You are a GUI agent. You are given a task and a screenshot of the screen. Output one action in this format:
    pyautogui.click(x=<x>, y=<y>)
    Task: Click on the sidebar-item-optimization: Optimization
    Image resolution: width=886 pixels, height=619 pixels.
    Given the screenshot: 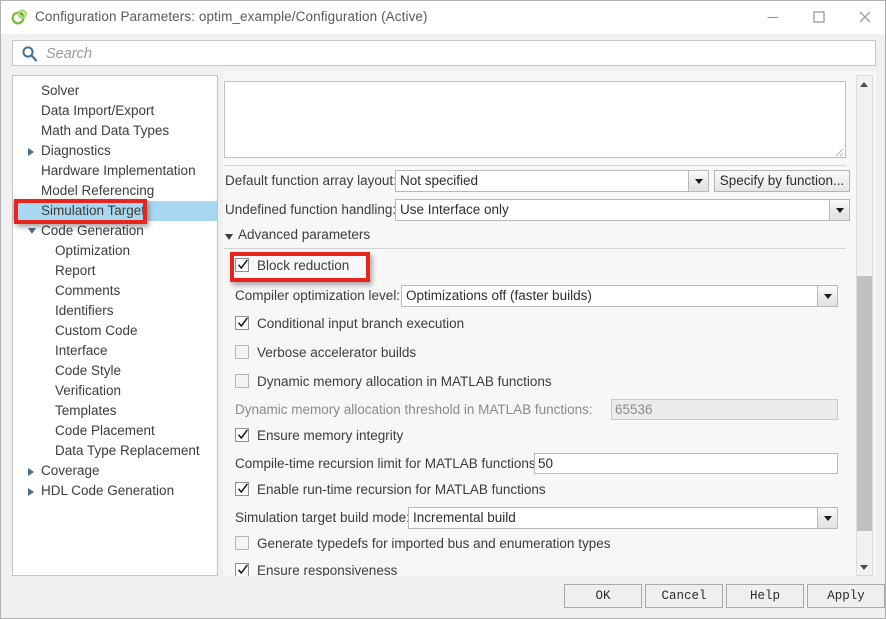 What is the action you would take?
    pyautogui.click(x=115, y=251)
    